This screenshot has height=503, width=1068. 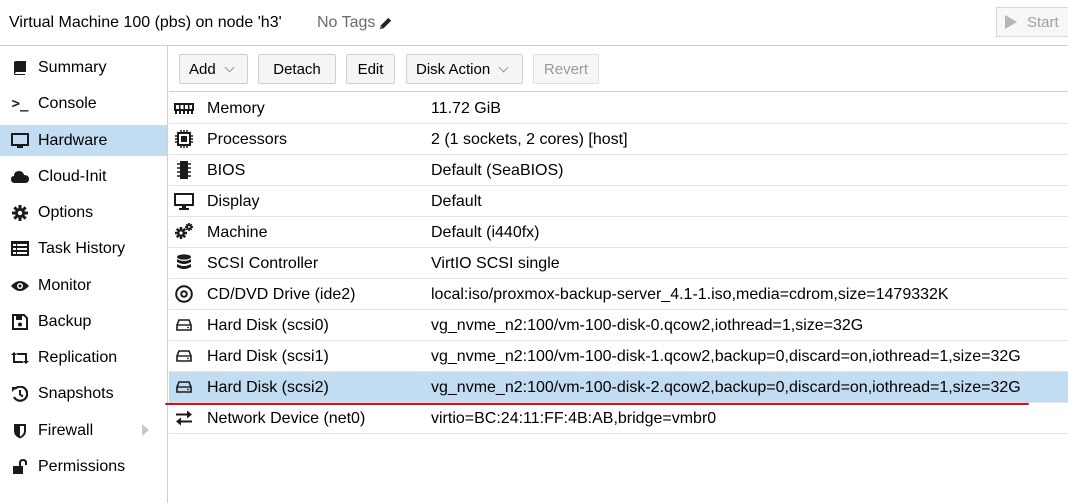 What do you see at coordinates (453, 69) in the screenshot?
I see `disk-action-button-label: Disk Action` at bounding box center [453, 69].